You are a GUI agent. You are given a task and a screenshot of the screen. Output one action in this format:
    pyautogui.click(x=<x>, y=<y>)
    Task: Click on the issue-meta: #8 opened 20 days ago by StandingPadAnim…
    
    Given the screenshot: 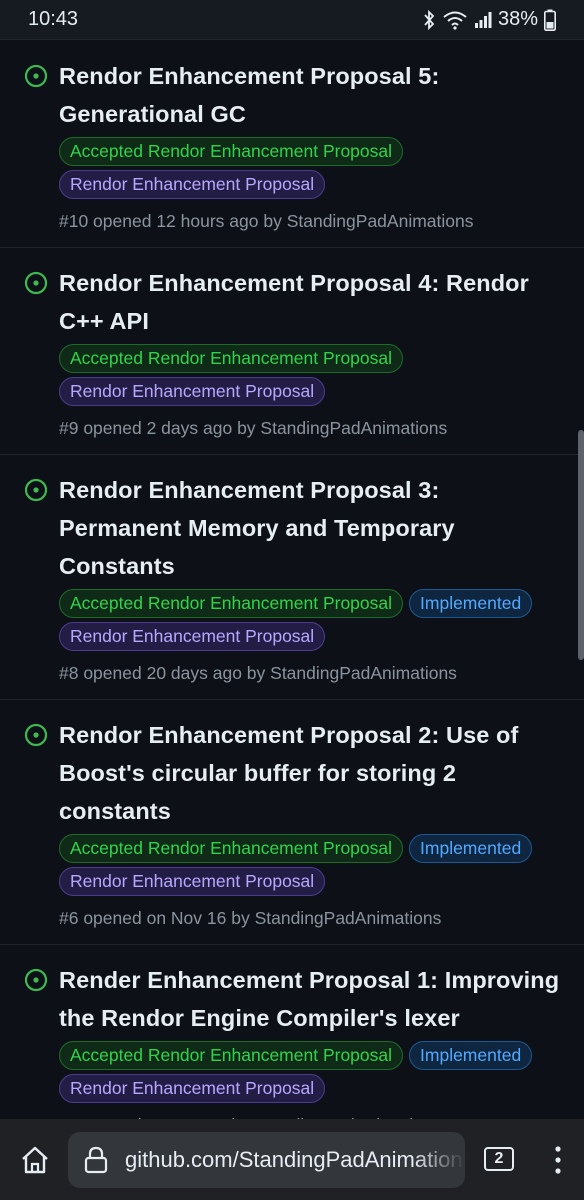 What is the action you would take?
    pyautogui.click(x=258, y=673)
    